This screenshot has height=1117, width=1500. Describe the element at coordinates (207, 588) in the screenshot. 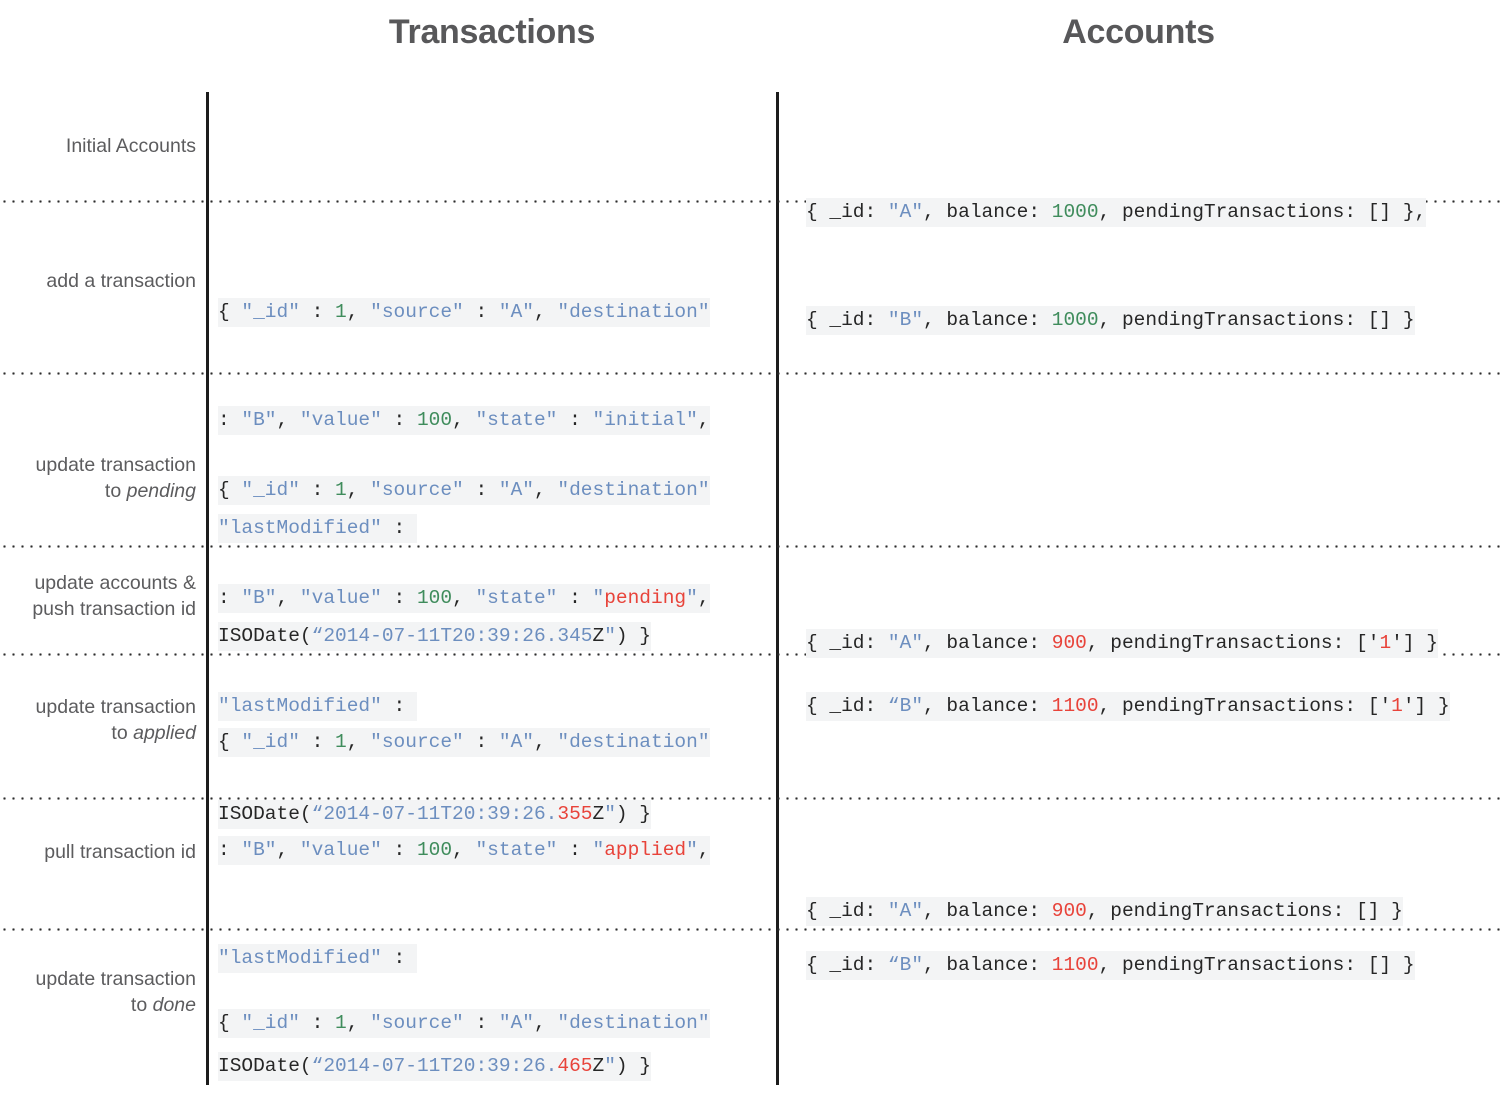

I see `vertical-divider-left` at that location.